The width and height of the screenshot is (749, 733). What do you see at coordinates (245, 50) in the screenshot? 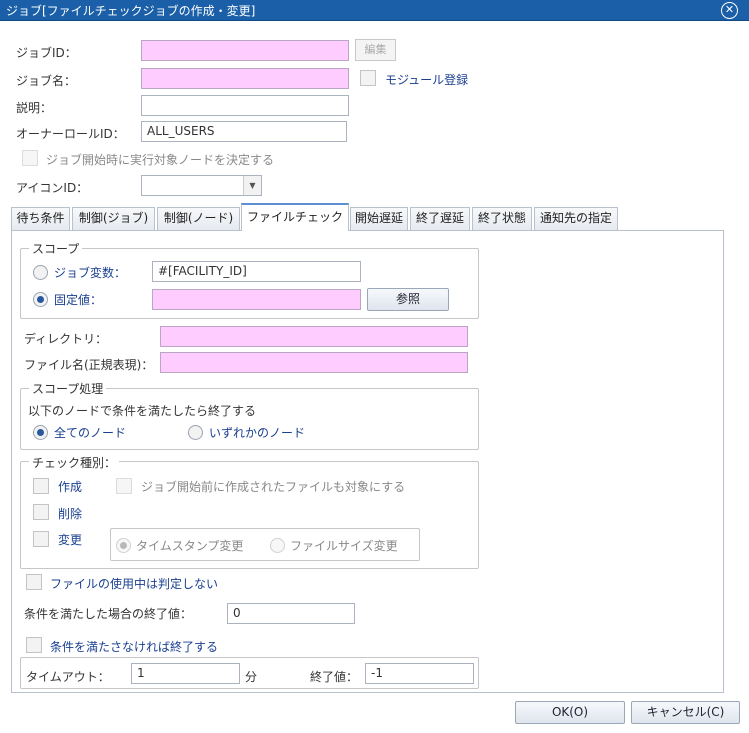
I see `job-id-field` at bounding box center [245, 50].